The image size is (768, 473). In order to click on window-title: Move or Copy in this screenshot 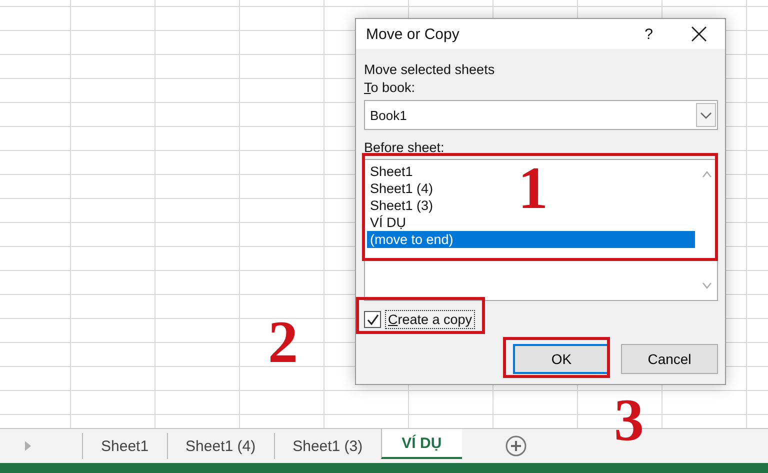, I will do `click(413, 34)`.